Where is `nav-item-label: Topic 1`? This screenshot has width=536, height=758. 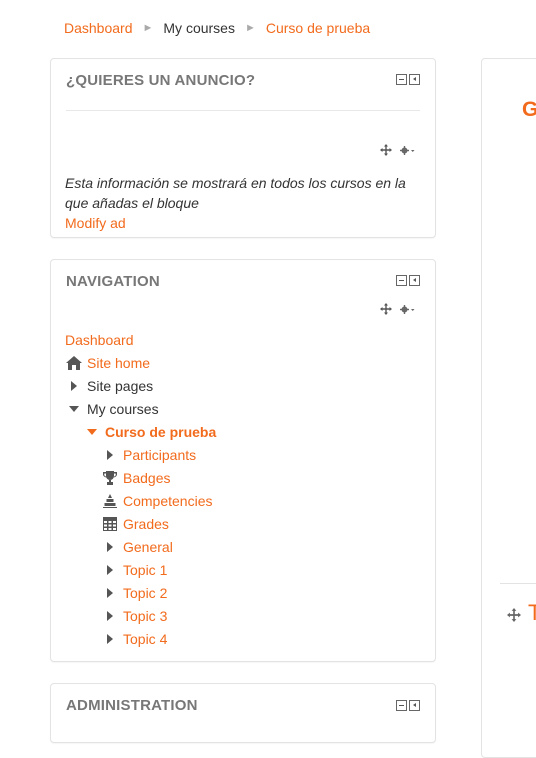
nav-item-label: Topic 1 is located at coordinates (145, 570).